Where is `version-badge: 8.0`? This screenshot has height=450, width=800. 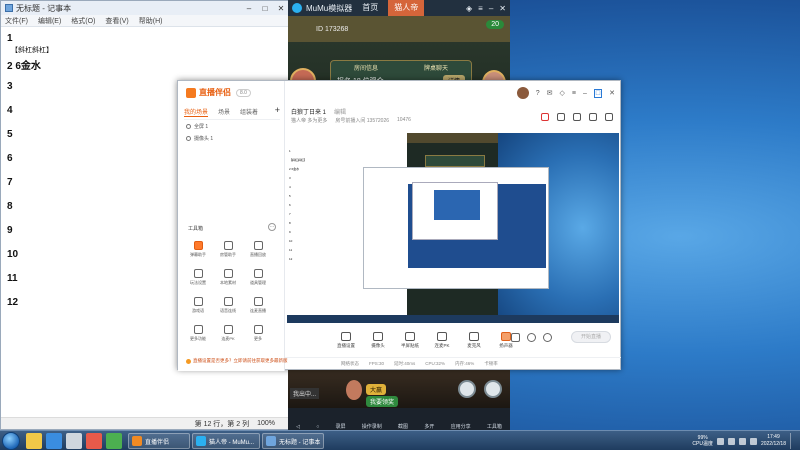
version-badge: 8.0 is located at coordinates (243, 92).